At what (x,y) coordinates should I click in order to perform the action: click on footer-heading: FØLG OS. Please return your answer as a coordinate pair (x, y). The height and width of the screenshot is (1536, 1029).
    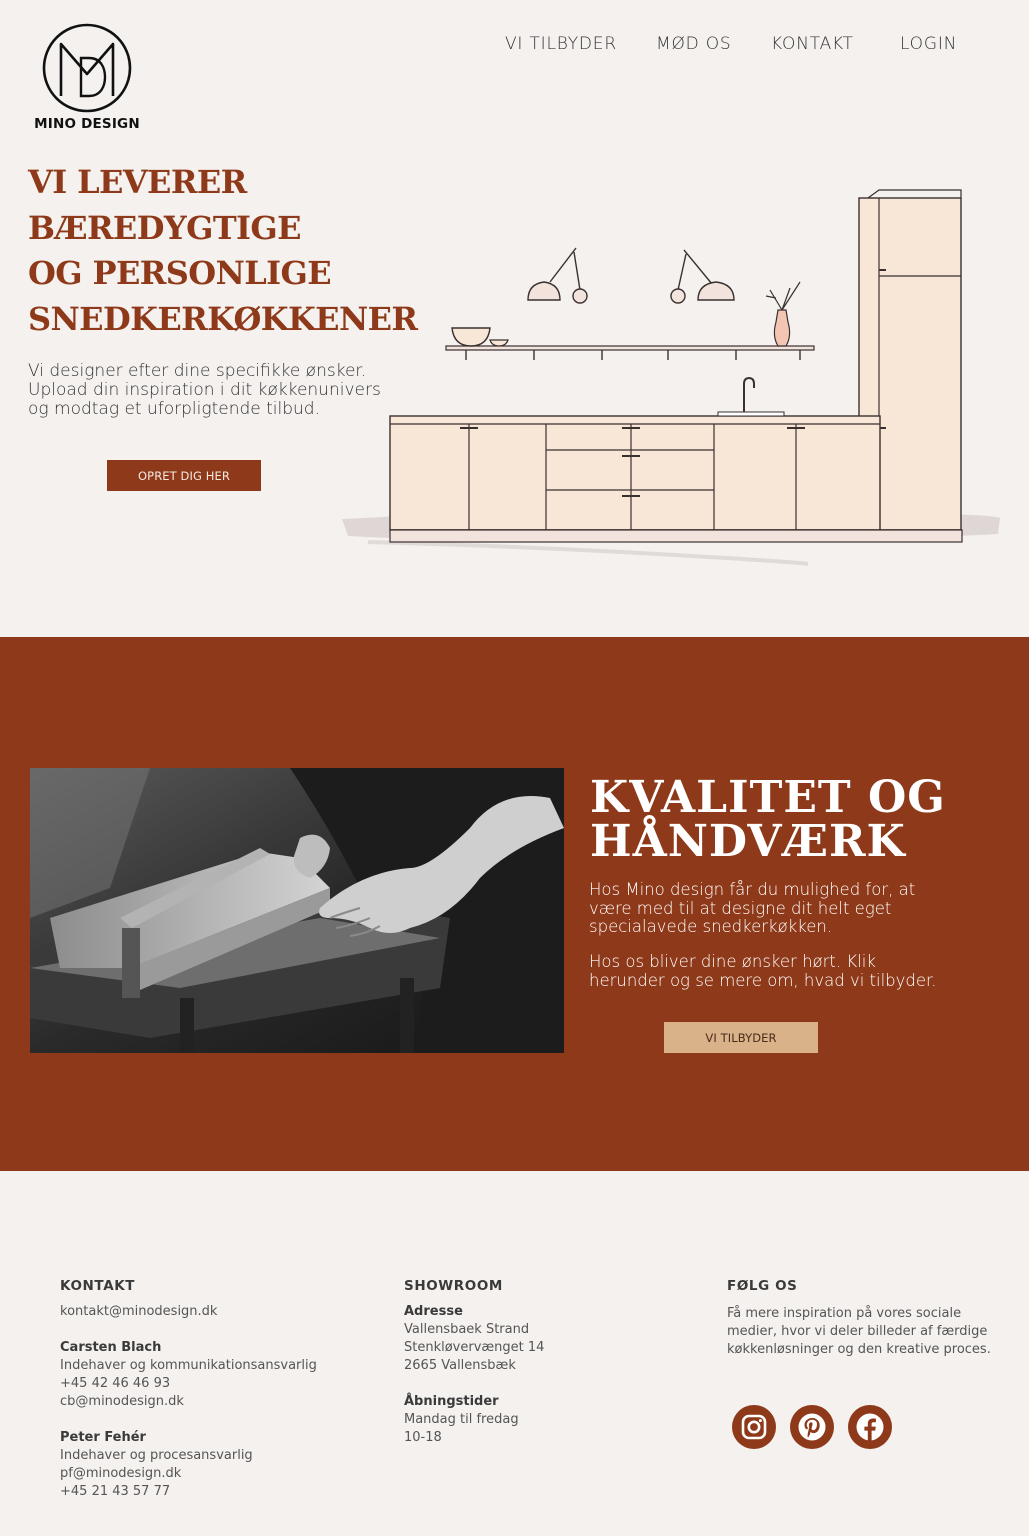
    Looking at the image, I should click on (762, 1286).